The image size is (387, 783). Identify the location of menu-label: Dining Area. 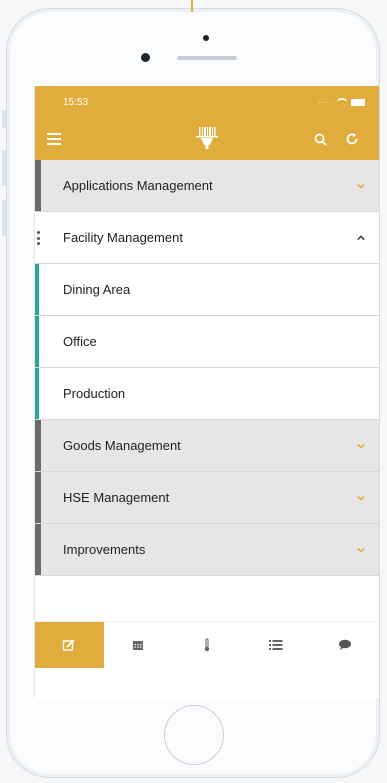
(97, 289).